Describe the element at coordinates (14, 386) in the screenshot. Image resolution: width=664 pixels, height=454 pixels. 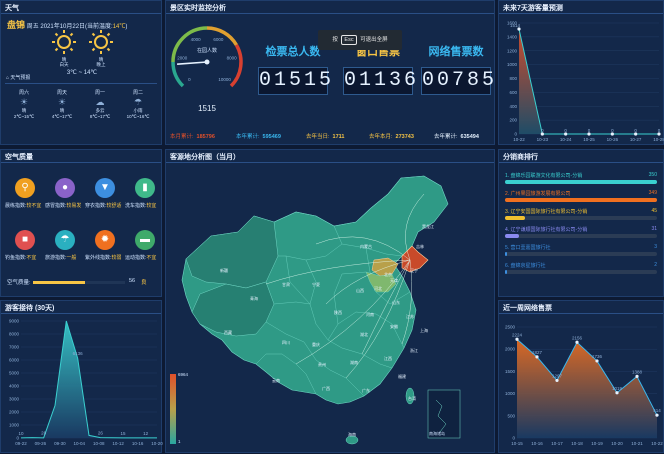
I see `y-tick-label: 4000` at that location.